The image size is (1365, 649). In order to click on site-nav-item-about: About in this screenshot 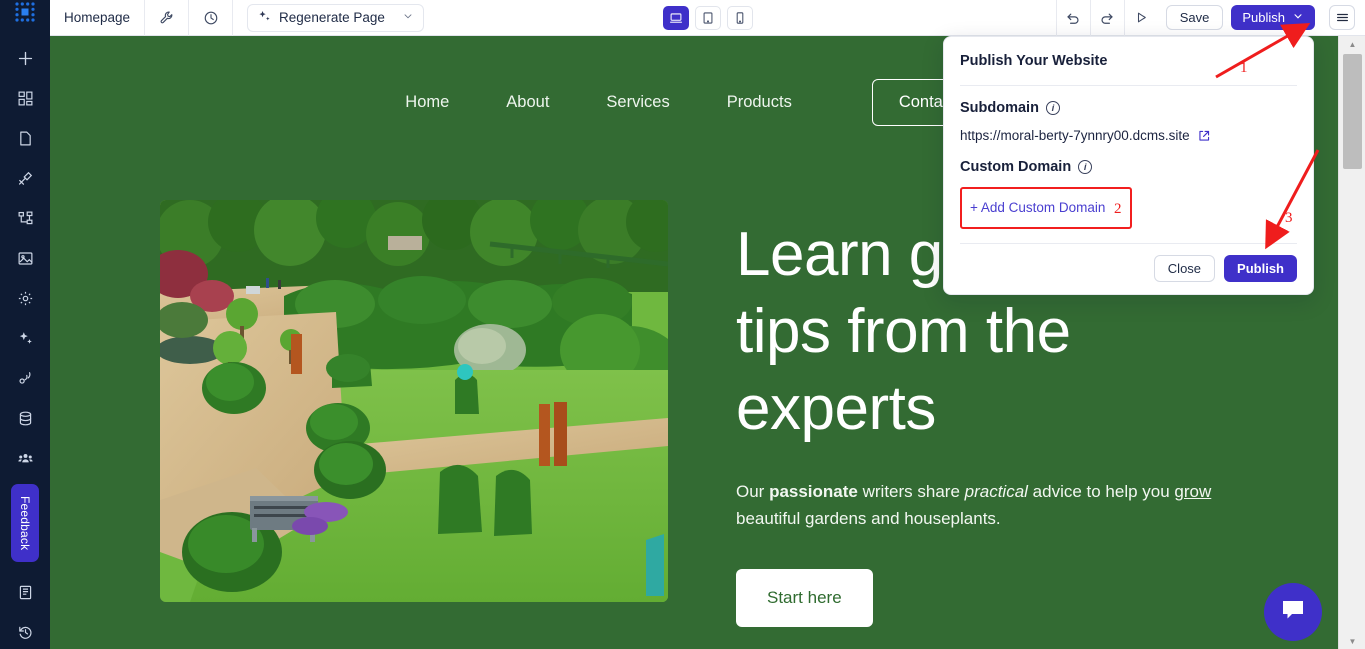, I will do `click(527, 102)`.